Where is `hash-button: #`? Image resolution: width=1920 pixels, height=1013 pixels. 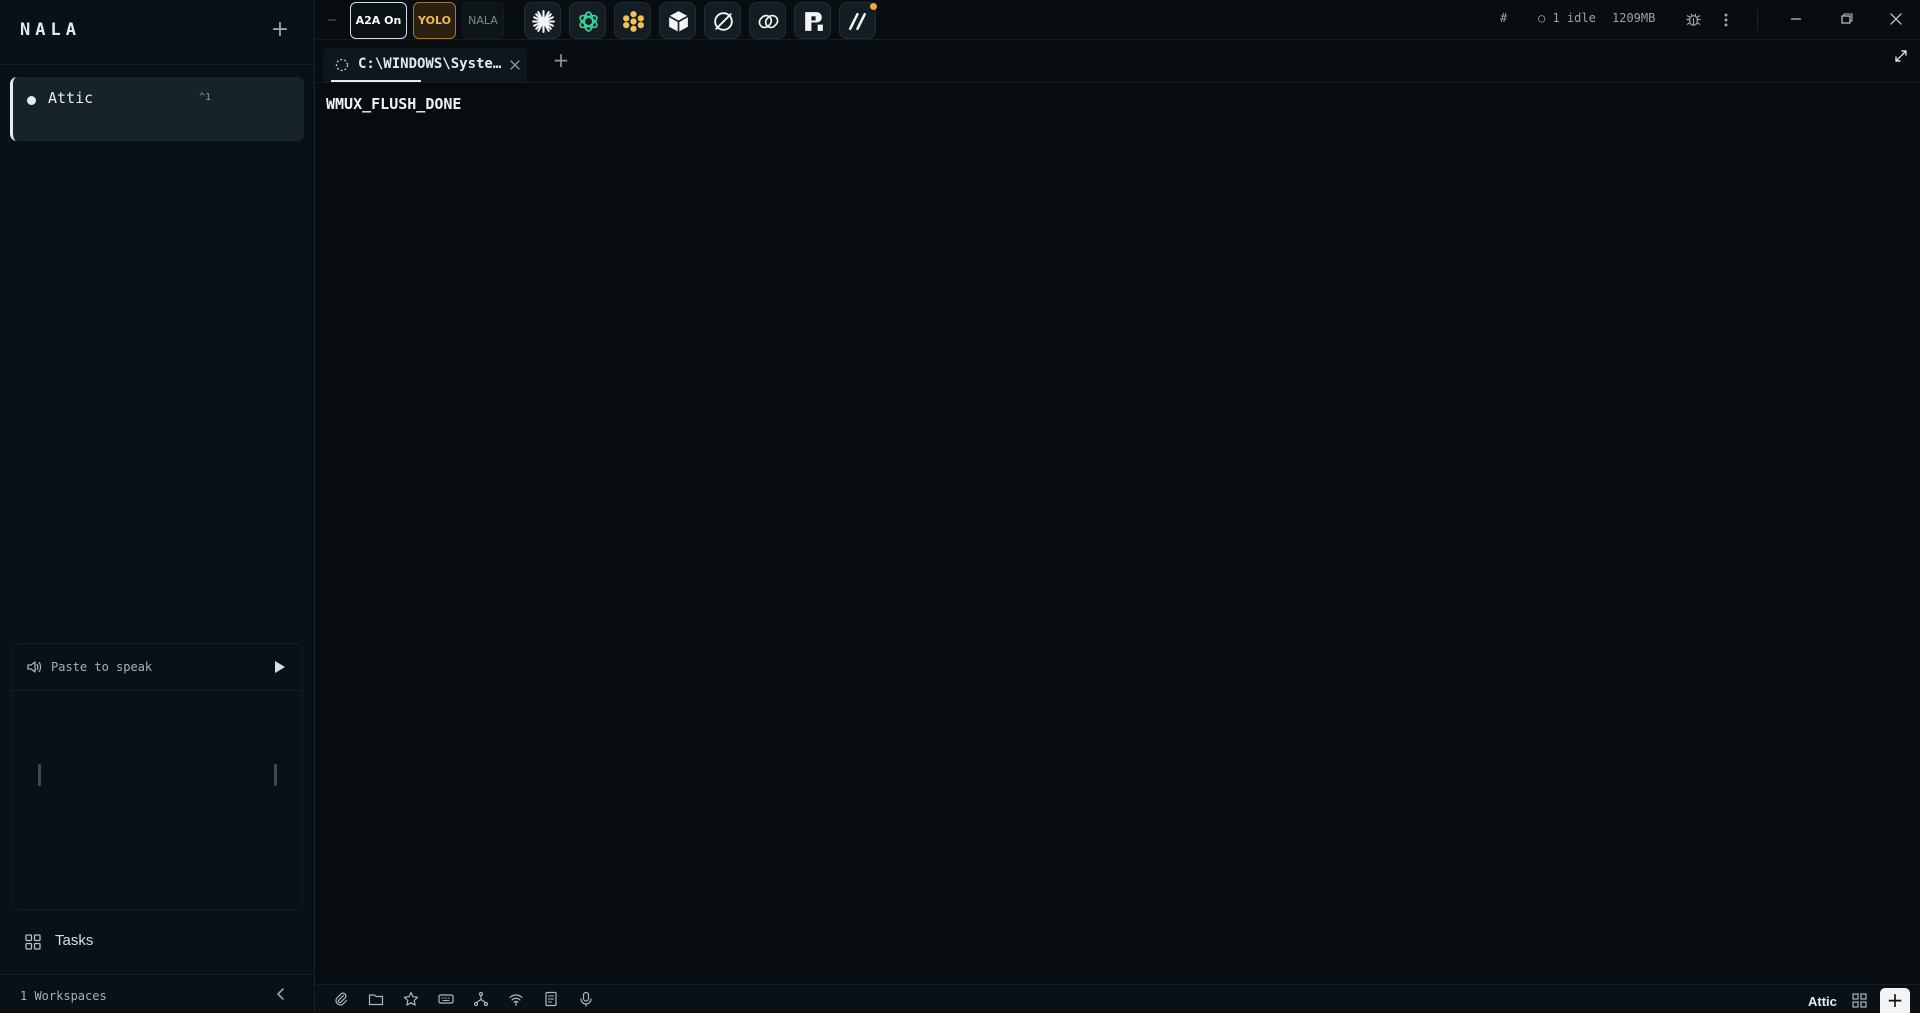
hash-button: # is located at coordinates (1503, 18).